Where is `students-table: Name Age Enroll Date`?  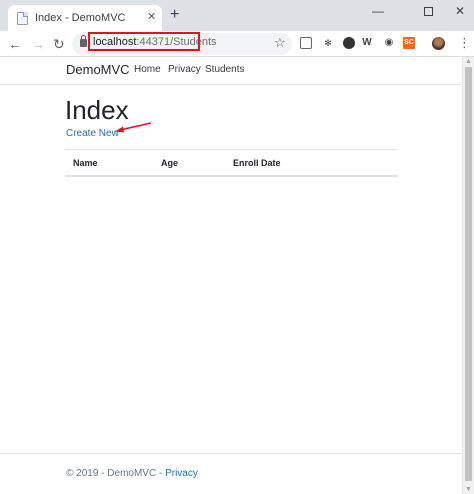
students-table: Name Age Enroll Date is located at coordinates (231, 163).